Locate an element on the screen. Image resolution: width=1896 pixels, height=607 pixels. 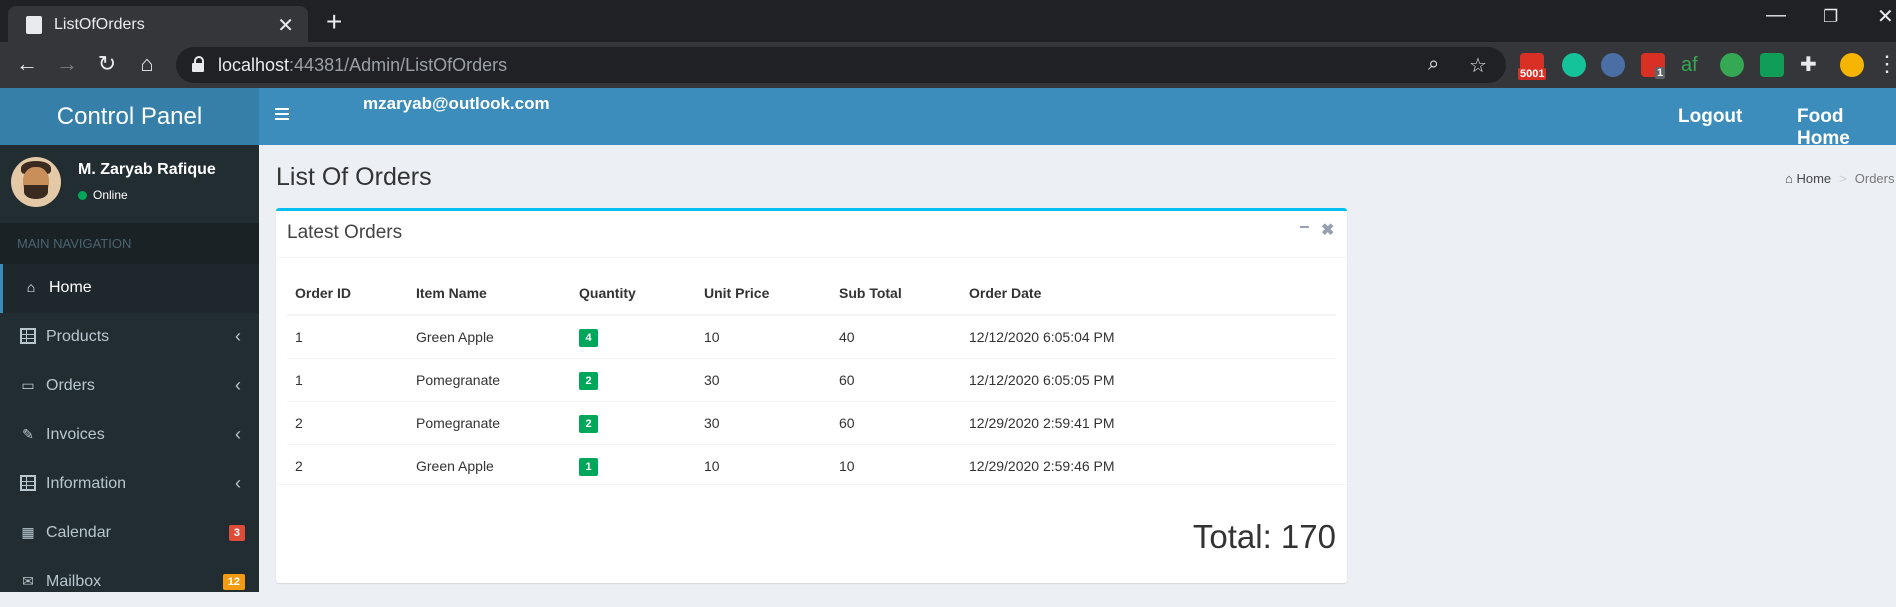
profile-avatar-icon is located at coordinates (1852, 65).